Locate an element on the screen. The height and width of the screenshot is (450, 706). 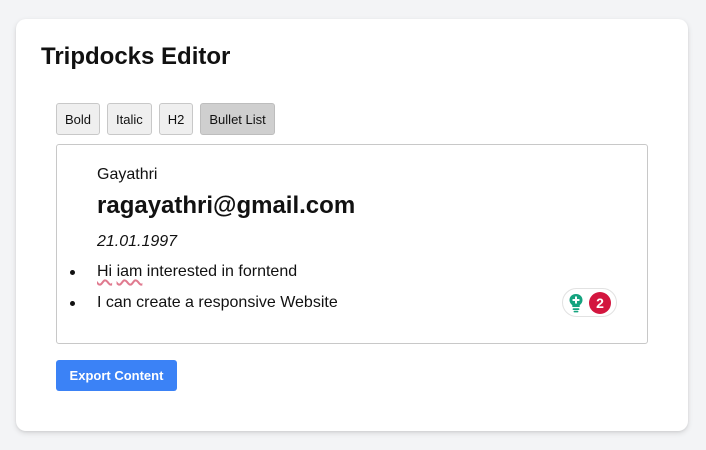
date-paragraph: 21.01.1997 is located at coordinates (137, 241).